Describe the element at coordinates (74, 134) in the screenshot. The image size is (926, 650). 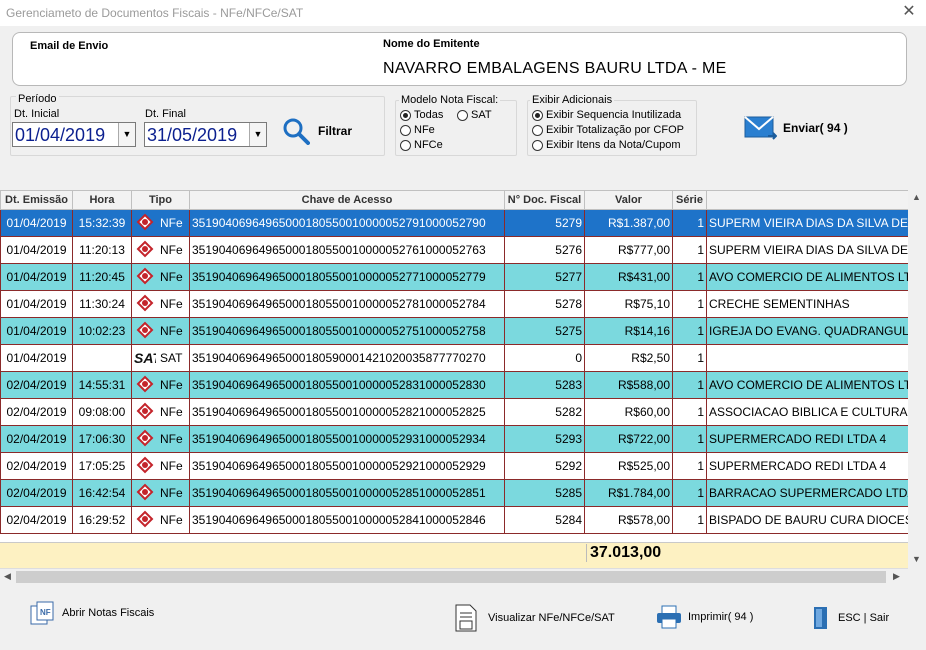
I see `dt-inicial-input: 01/04/2019 ▼` at that location.